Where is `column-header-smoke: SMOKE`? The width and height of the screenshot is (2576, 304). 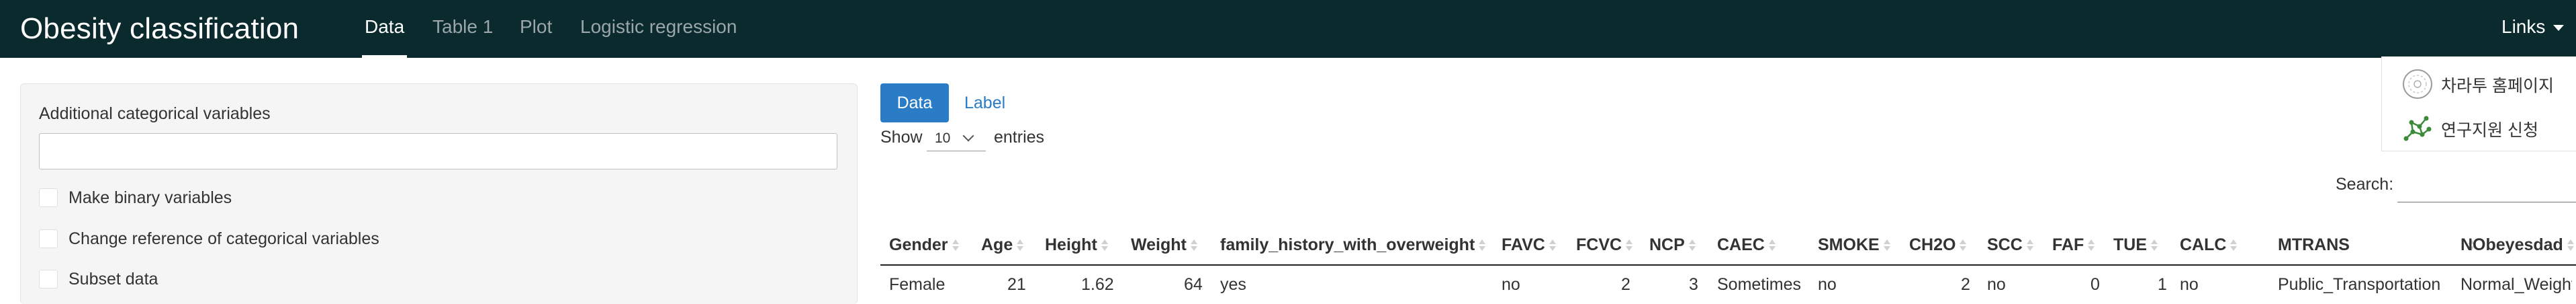
column-header-smoke: SMOKE is located at coordinates (1854, 245).